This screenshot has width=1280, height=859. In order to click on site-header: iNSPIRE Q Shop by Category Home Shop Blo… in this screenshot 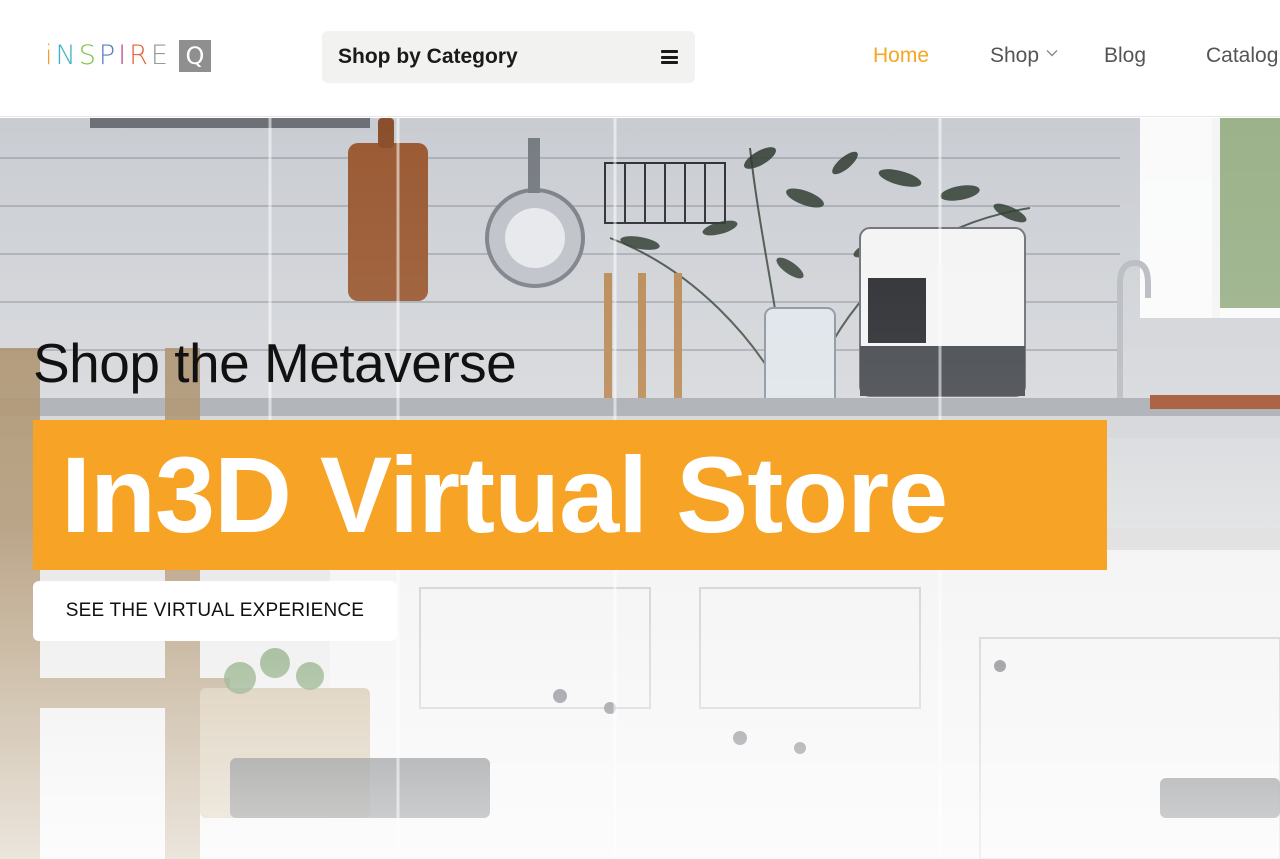, I will do `click(640, 58)`.